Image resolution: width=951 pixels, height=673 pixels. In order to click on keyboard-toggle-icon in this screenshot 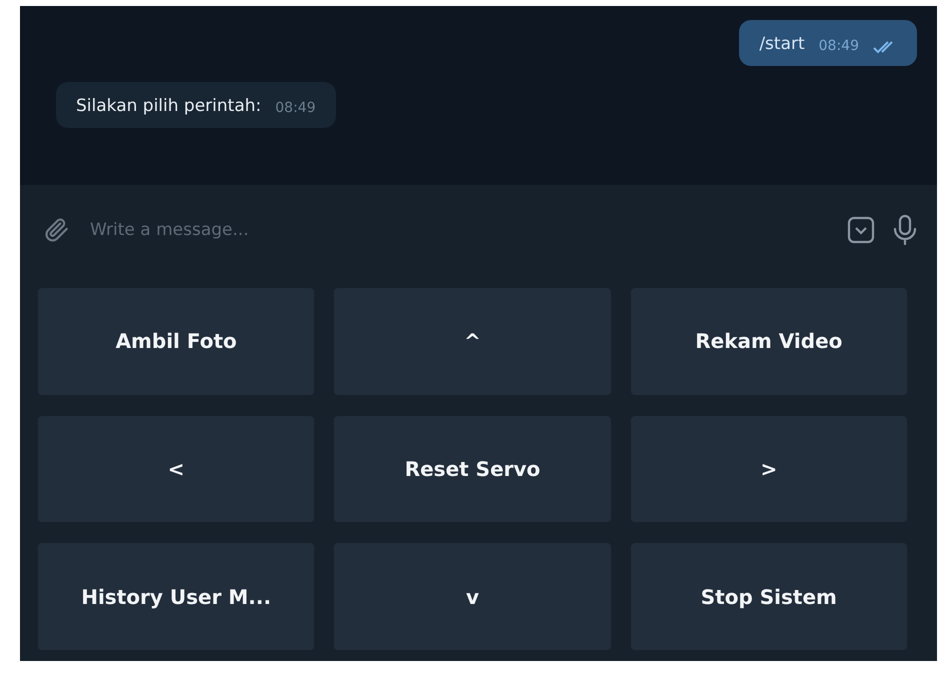, I will do `click(861, 230)`.